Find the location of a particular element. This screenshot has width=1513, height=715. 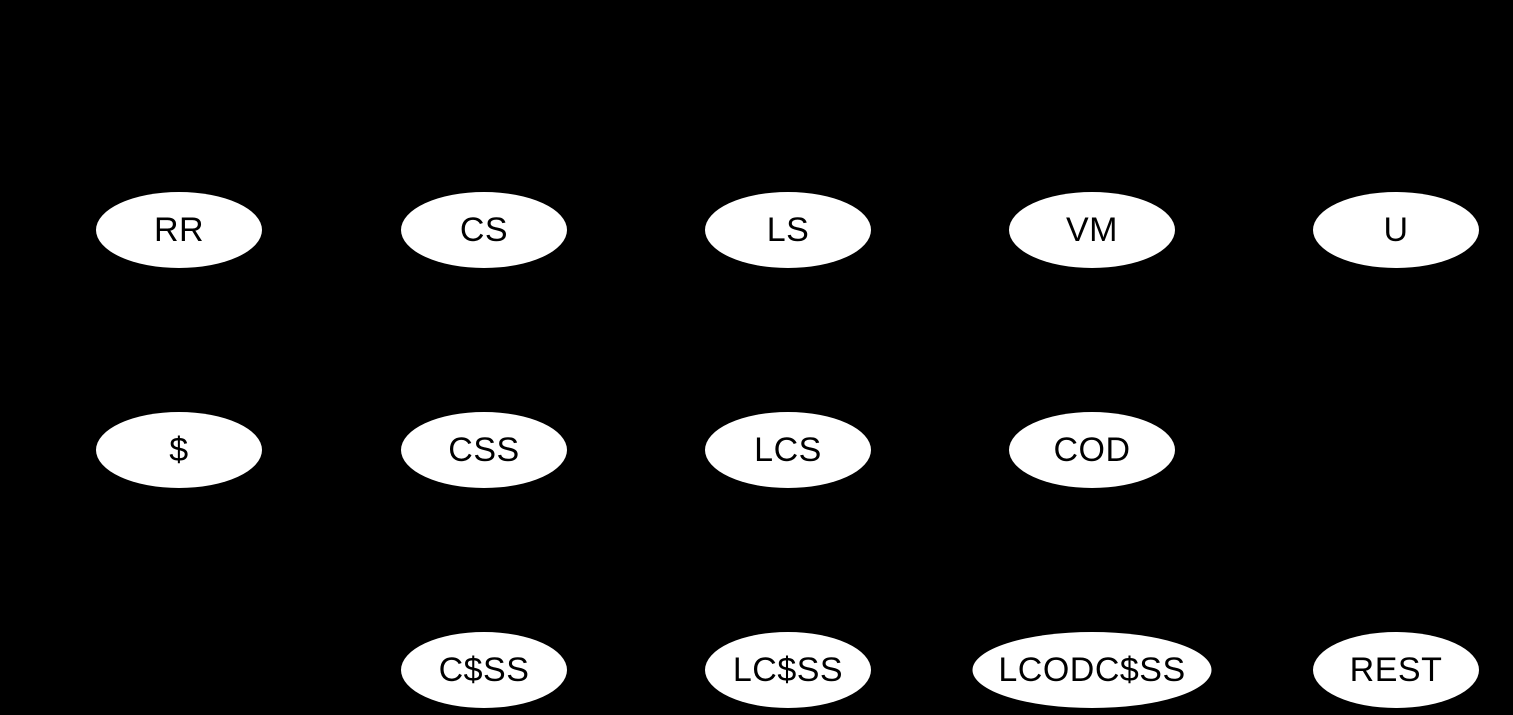

node-label: CSS is located at coordinates (484, 450).